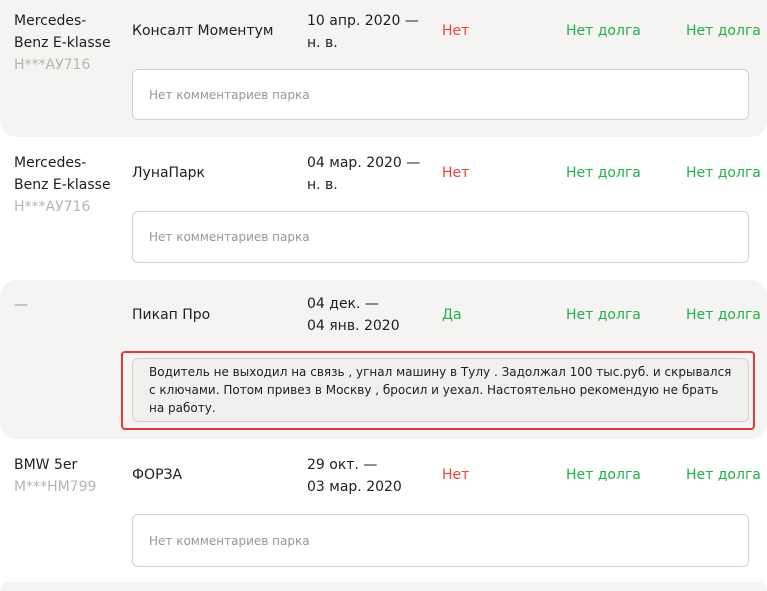 This screenshot has width=767, height=591. Describe the element at coordinates (363, 32) in the screenshot. I see `work-period: 10 апр. 2020 — н. в.` at that location.